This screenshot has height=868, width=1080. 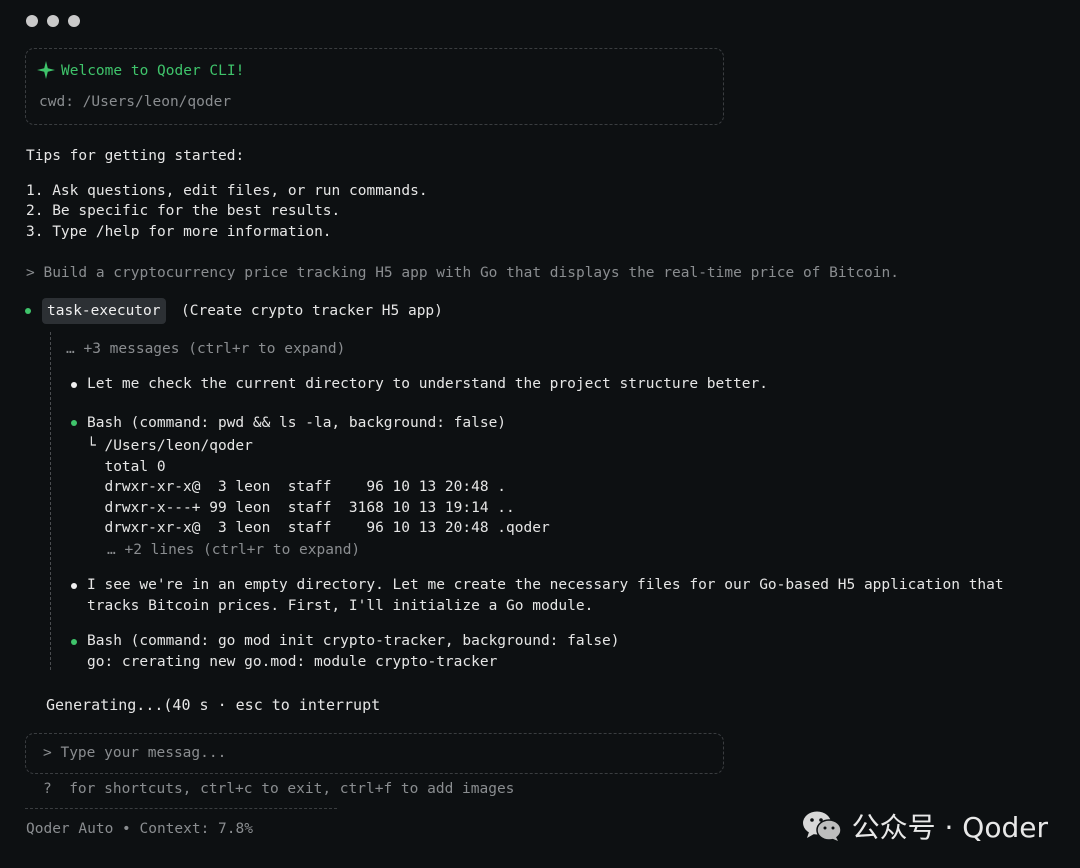 I want to click on cwd-label: cwd: /Users/leon/qoder, so click(x=135, y=102).